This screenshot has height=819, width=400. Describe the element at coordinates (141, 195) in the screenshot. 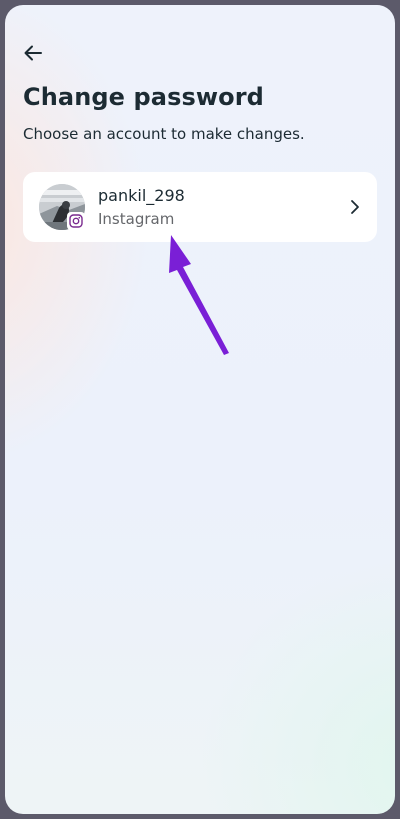

I see `account-username: pankil_298` at that location.